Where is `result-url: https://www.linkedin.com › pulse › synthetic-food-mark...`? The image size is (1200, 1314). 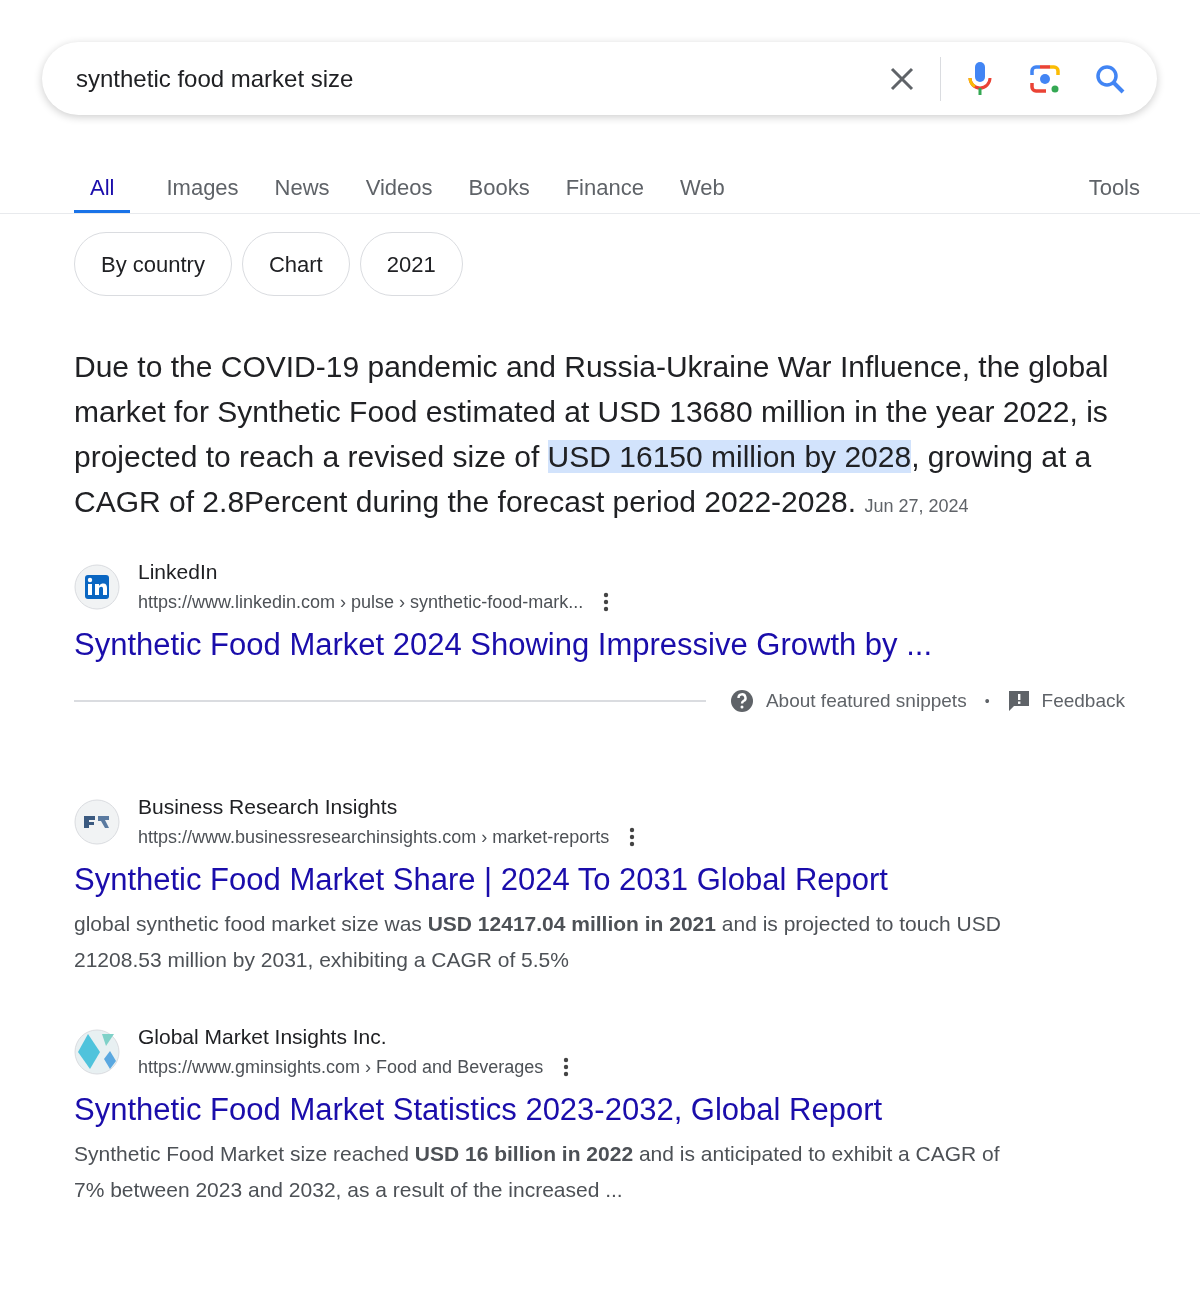
result-url: https://www.linkedin.com › pulse › synthetic-food-mark... is located at coordinates (361, 602).